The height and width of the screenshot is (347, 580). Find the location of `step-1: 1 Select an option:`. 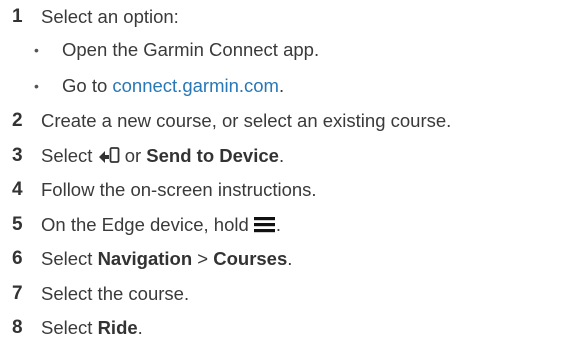

step-1: 1 Select an option: is located at coordinates (295, 16).